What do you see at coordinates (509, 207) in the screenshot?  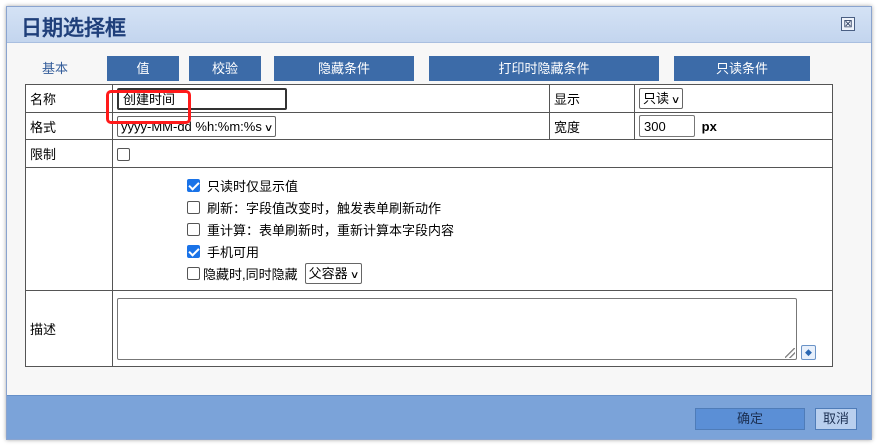 I see `option-refresh: 刷新：字段值改变时，触发表单刷新动作` at bounding box center [509, 207].